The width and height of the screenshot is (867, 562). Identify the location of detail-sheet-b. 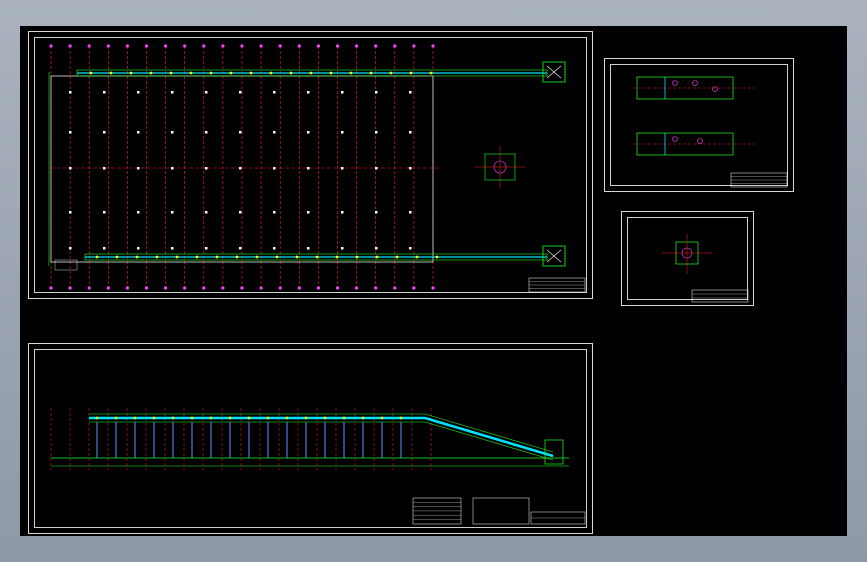
(687, 258).